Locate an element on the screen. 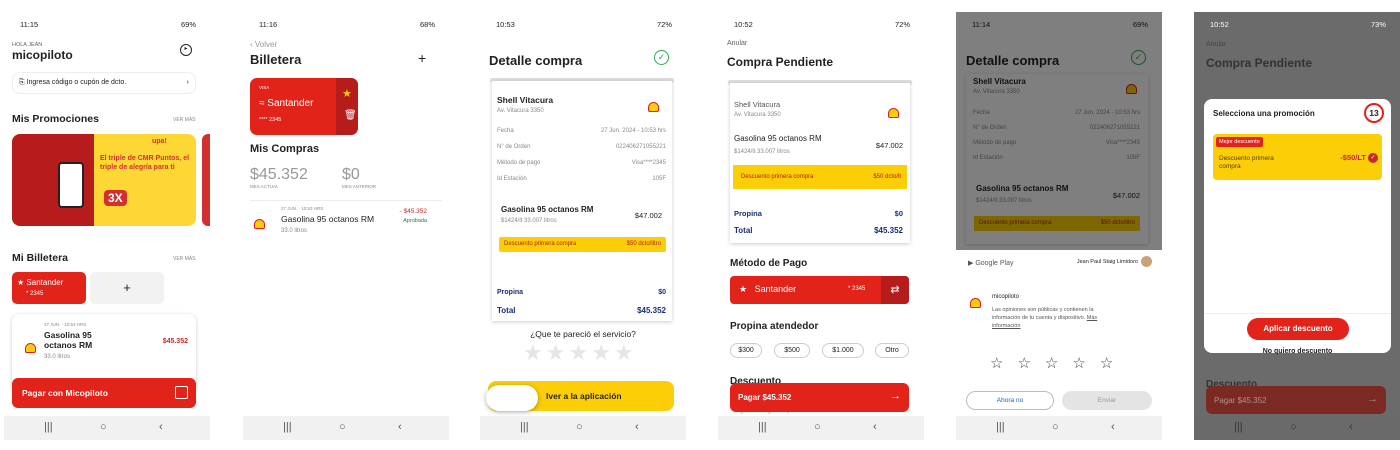 The height and width of the screenshot is (450, 1400). page-title: Compra Pendiente is located at coordinates (1259, 63).